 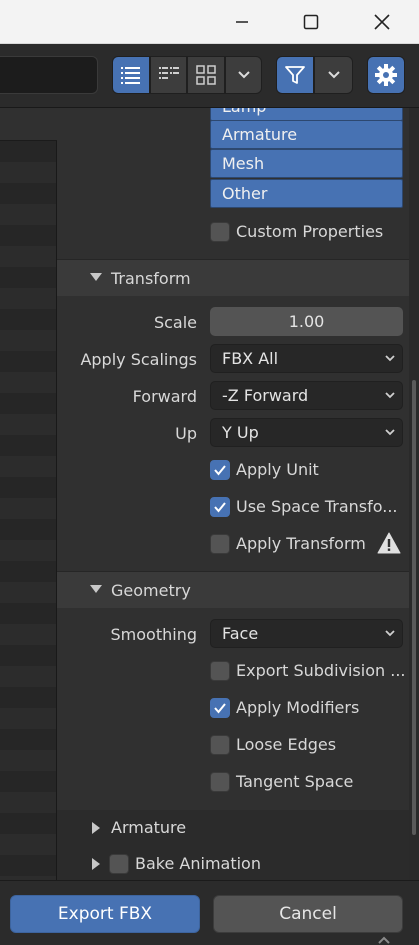 What do you see at coordinates (244, 112) in the screenshot?
I see `object-type-label: Lamp` at bounding box center [244, 112].